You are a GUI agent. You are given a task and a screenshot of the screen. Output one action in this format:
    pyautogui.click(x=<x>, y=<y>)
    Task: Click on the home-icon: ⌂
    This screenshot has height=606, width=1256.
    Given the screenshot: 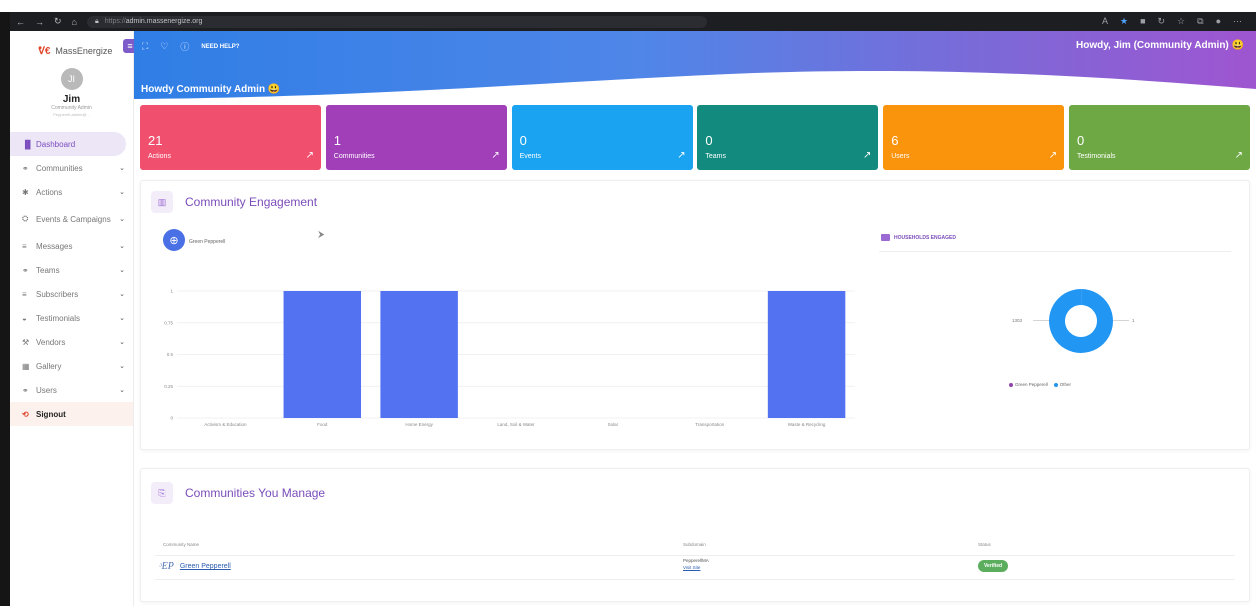 What is the action you would take?
    pyautogui.click(x=74, y=22)
    